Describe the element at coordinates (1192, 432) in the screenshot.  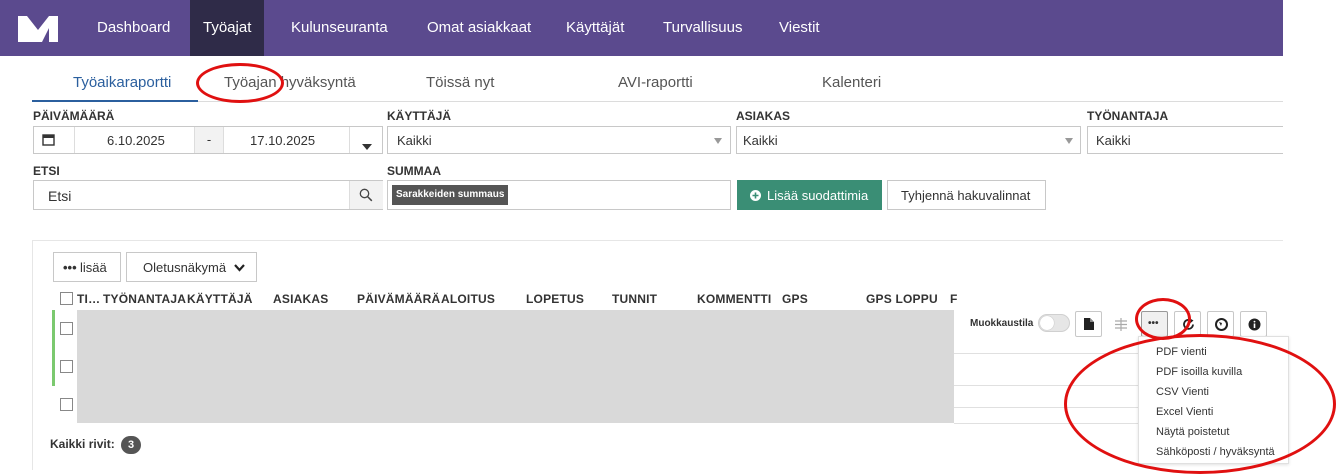
I see `menu-item-nayta-poistetut: Näytä poistetut` at that location.